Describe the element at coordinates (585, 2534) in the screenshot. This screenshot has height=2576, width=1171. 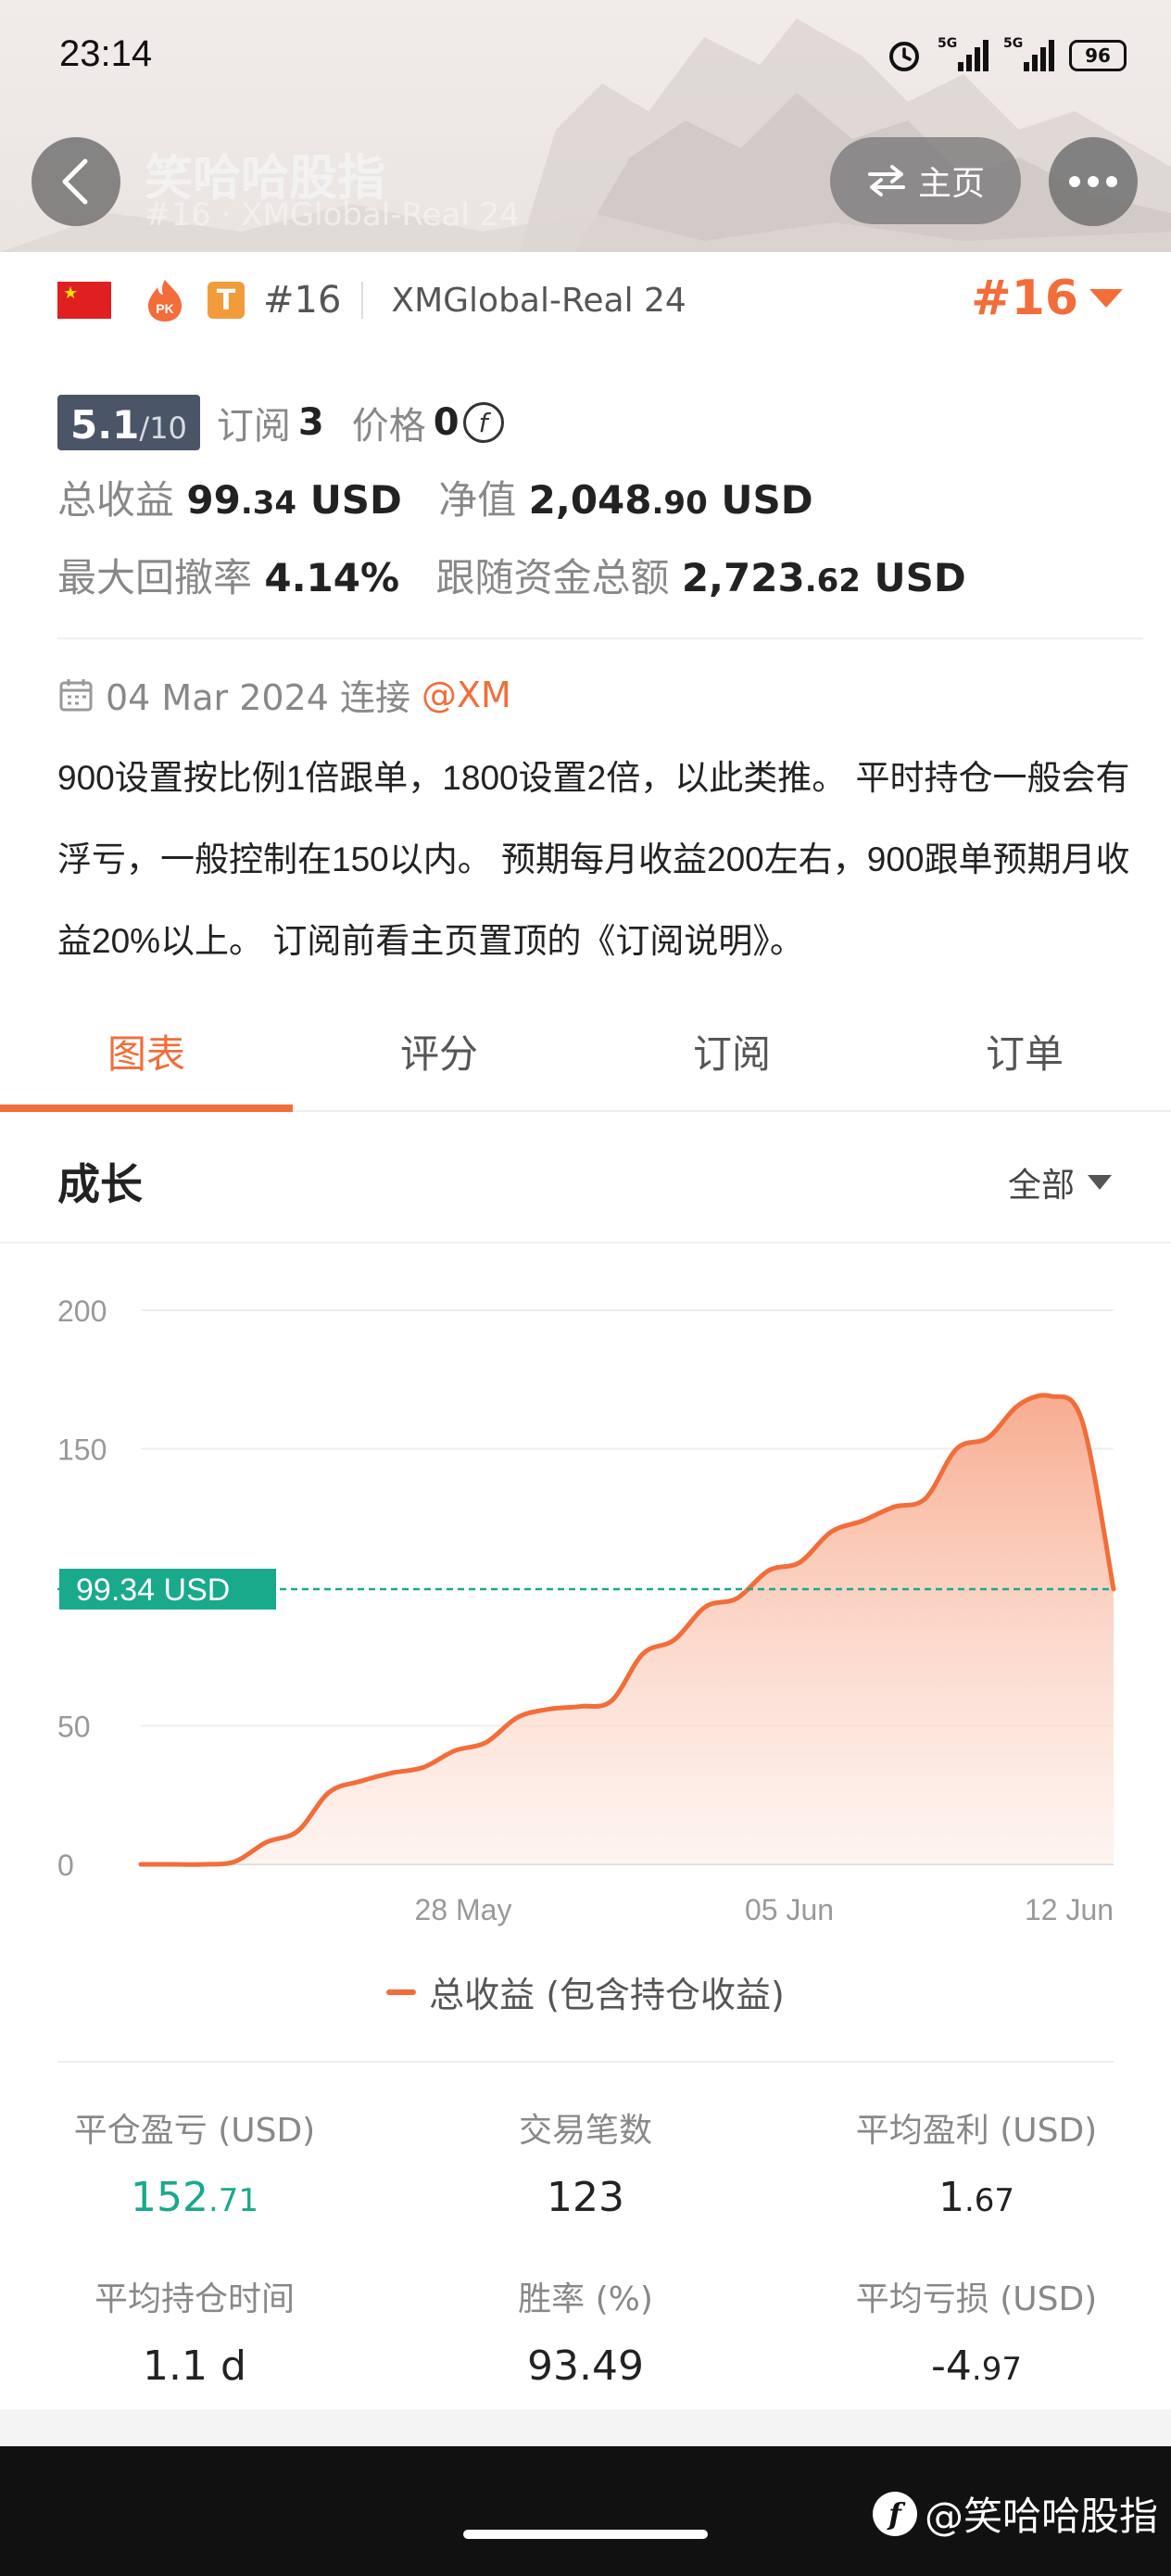
I see `home-indicator` at that location.